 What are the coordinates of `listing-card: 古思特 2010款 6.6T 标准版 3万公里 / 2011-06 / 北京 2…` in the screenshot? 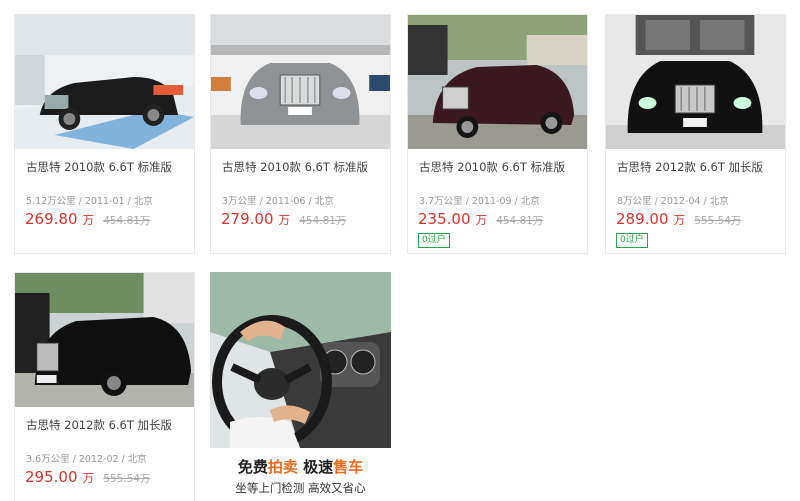 It's located at (300, 134).